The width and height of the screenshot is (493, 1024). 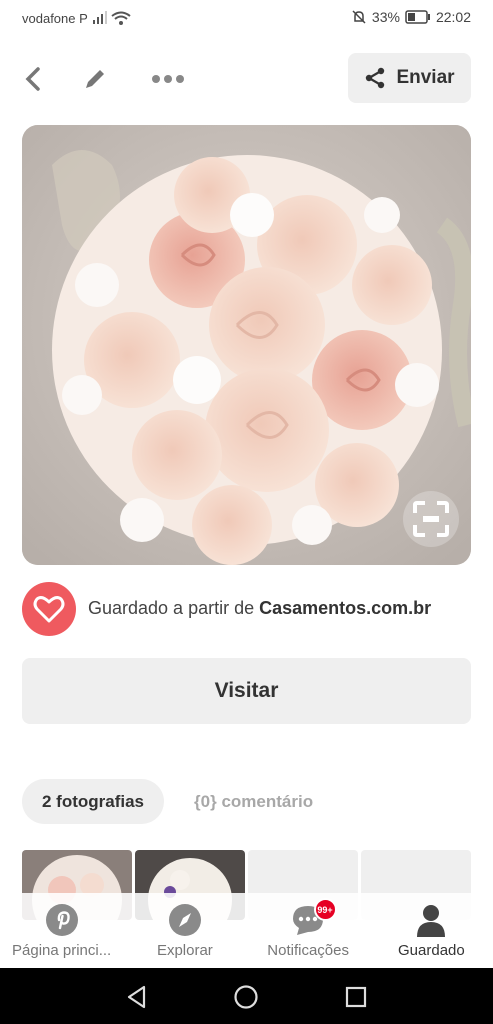 I want to click on status-right: 33% 22:02, so click(x=411, y=17).